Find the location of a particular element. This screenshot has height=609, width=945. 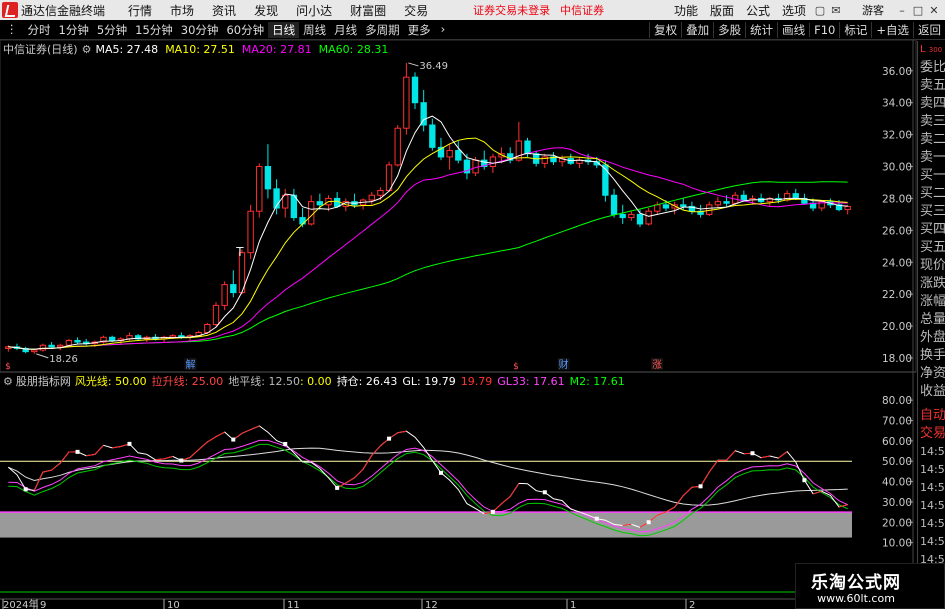

price-axis-label: 36.00 is located at coordinates (897, 72).